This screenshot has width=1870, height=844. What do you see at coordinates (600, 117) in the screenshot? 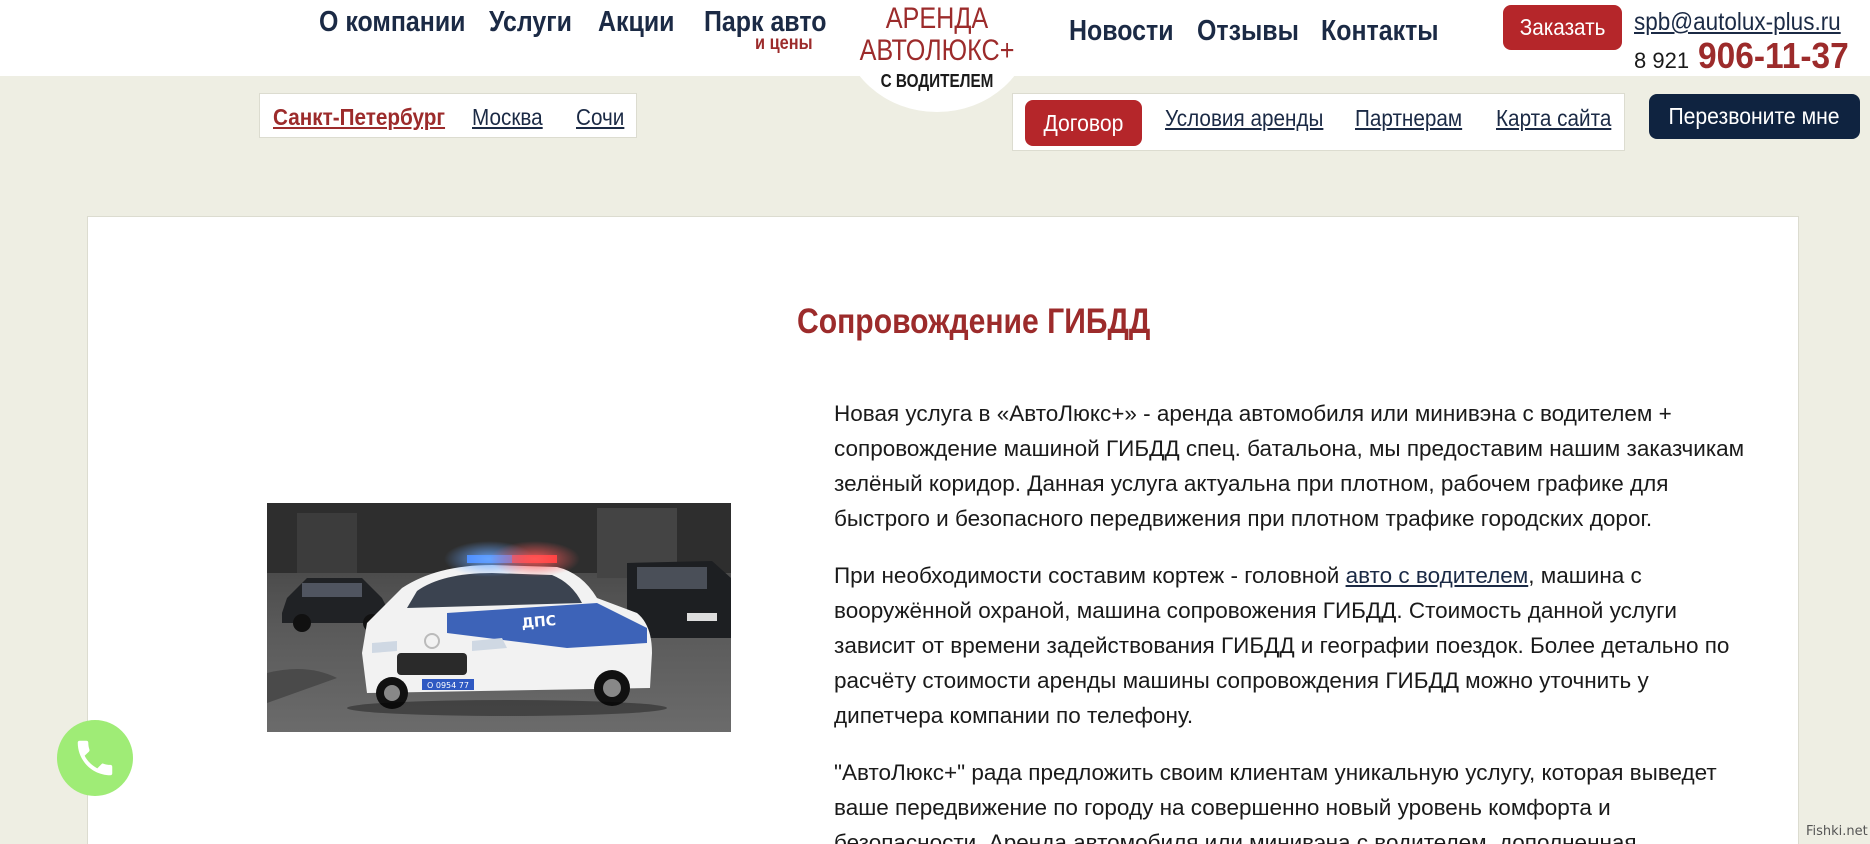
I see `city-sochi: Сочи` at bounding box center [600, 117].